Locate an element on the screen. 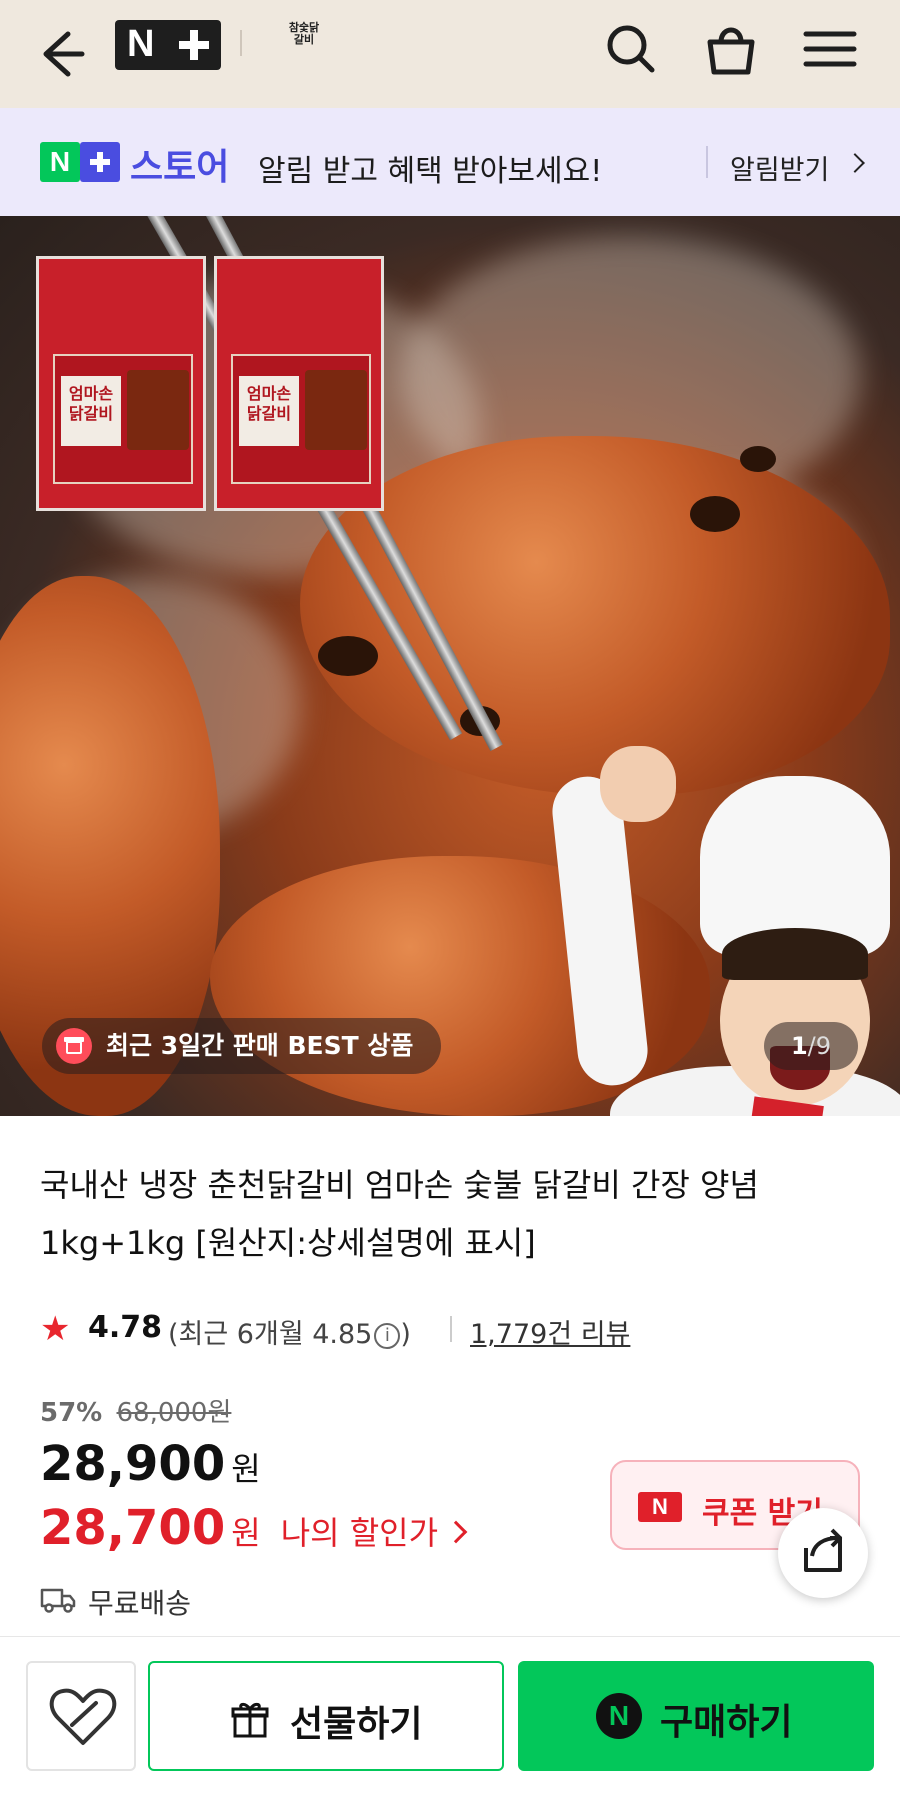  notice-message: 알림 받고 혜택 받아보세요! is located at coordinates (430, 171).